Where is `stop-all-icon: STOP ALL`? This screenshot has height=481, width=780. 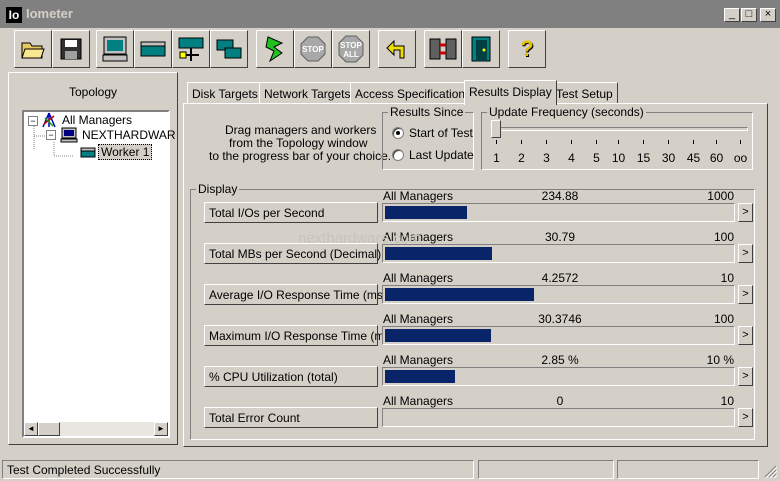
stop-all-icon: STOP ALL is located at coordinates (351, 49).